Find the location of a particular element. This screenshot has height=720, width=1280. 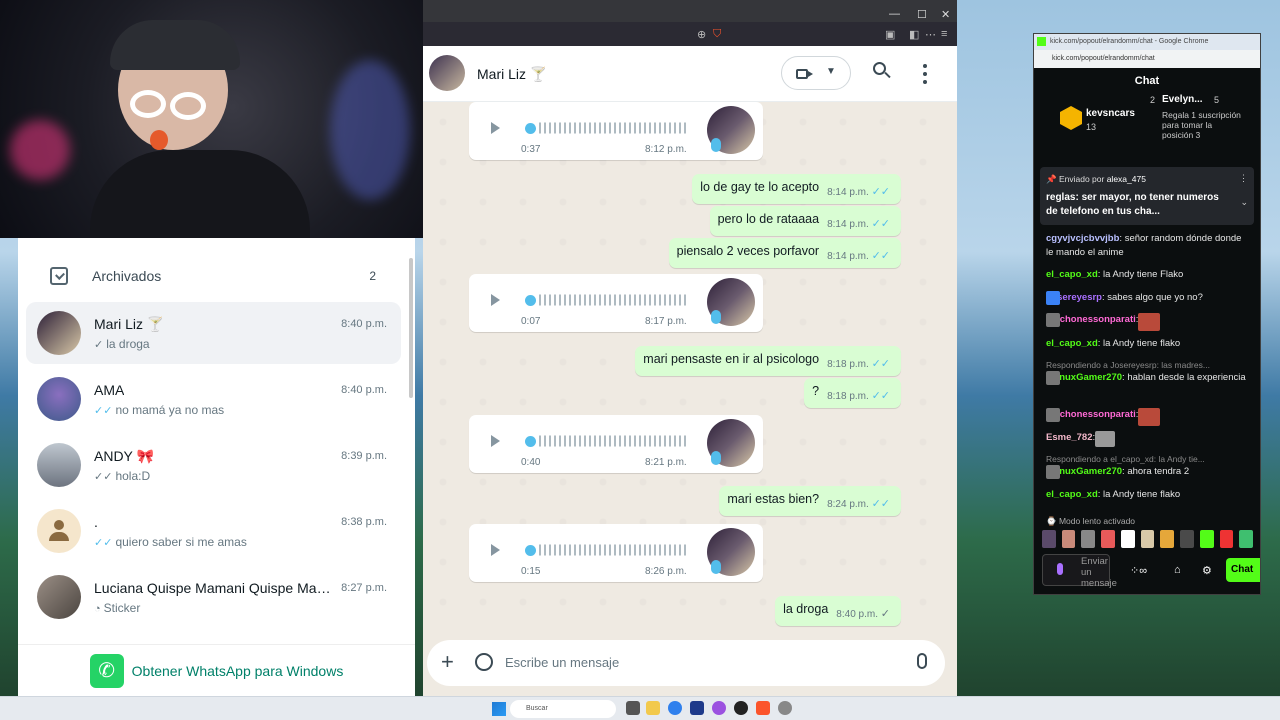

chat-list-scrollbar is located at coordinates (411, 328).